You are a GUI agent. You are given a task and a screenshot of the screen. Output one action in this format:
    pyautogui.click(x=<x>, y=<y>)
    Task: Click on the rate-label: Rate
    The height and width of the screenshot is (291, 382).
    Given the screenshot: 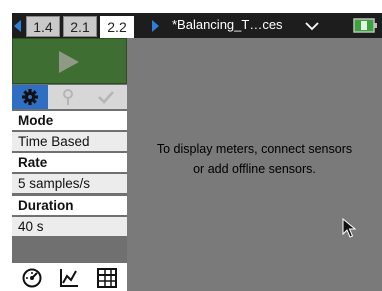 What is the action you would take?
    pyautogui.click(x=69, y=162)
    